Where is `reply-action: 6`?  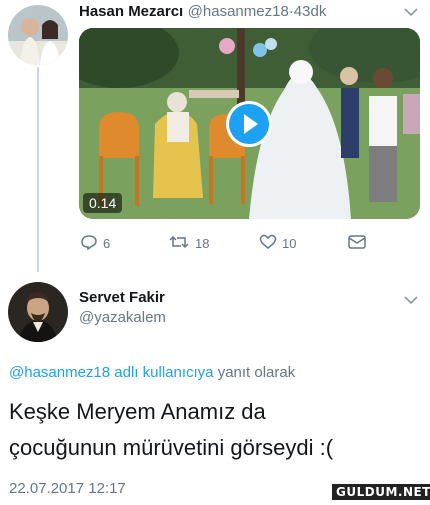
reply-action: 6 is located at coordinates (95, 243).